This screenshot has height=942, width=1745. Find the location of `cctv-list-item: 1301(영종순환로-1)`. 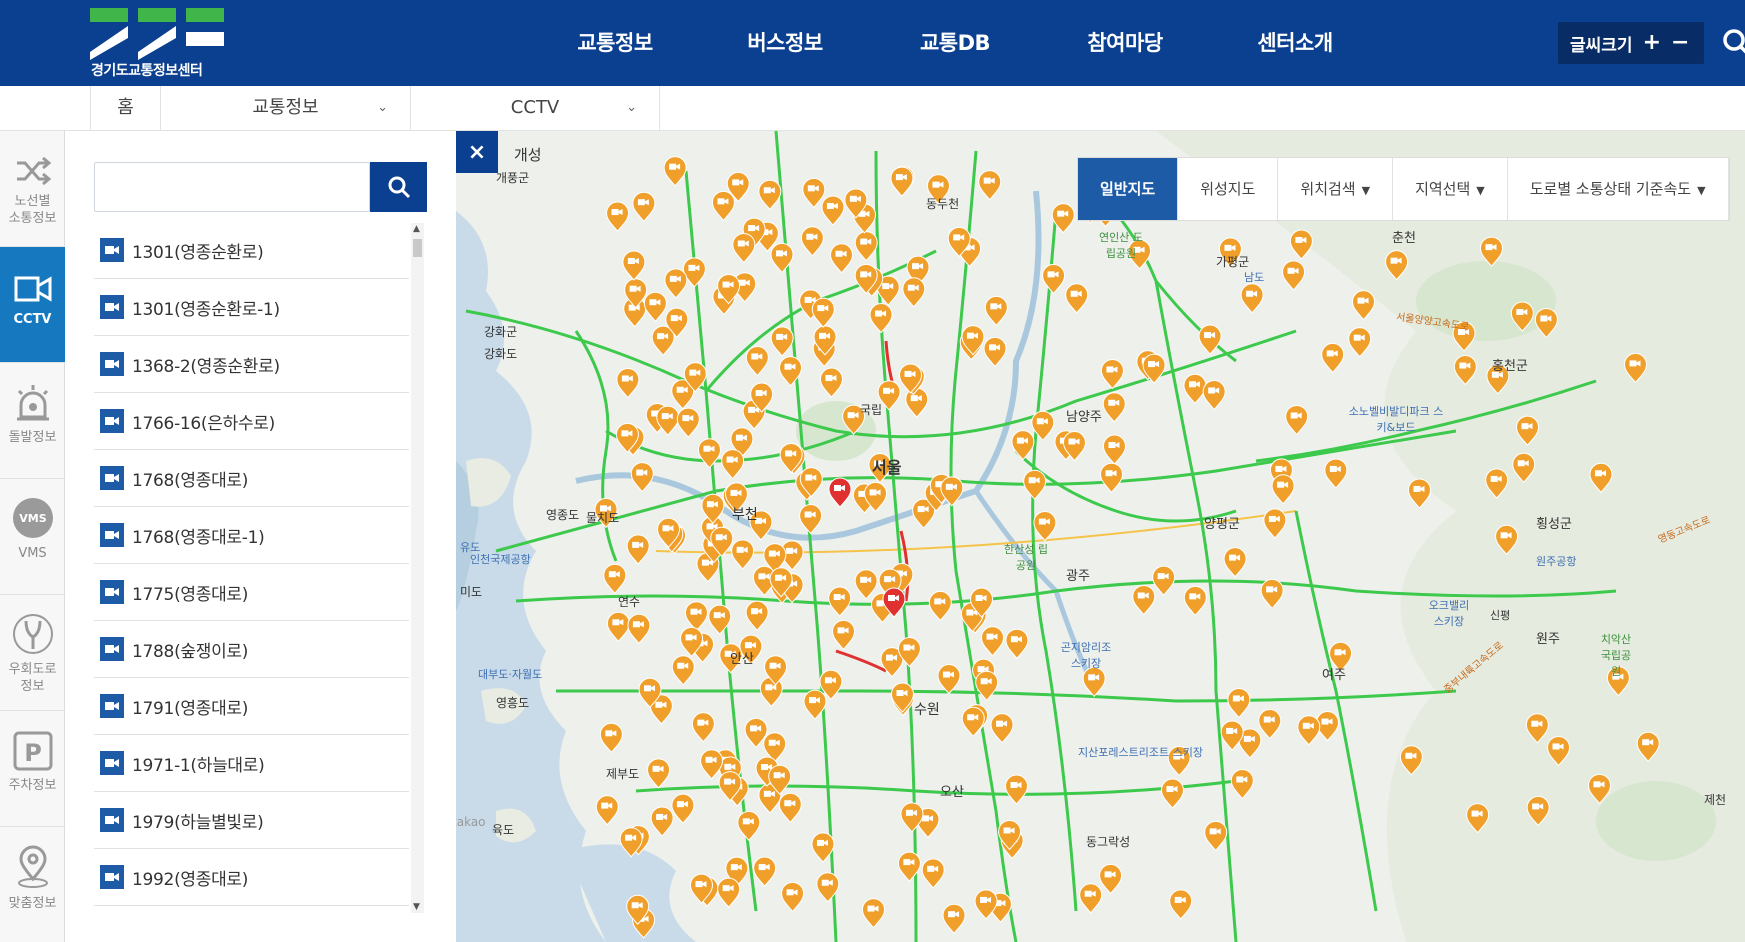

cctv-list-item: 1301(영종순환로-1) is located at coordinates (251, 307).